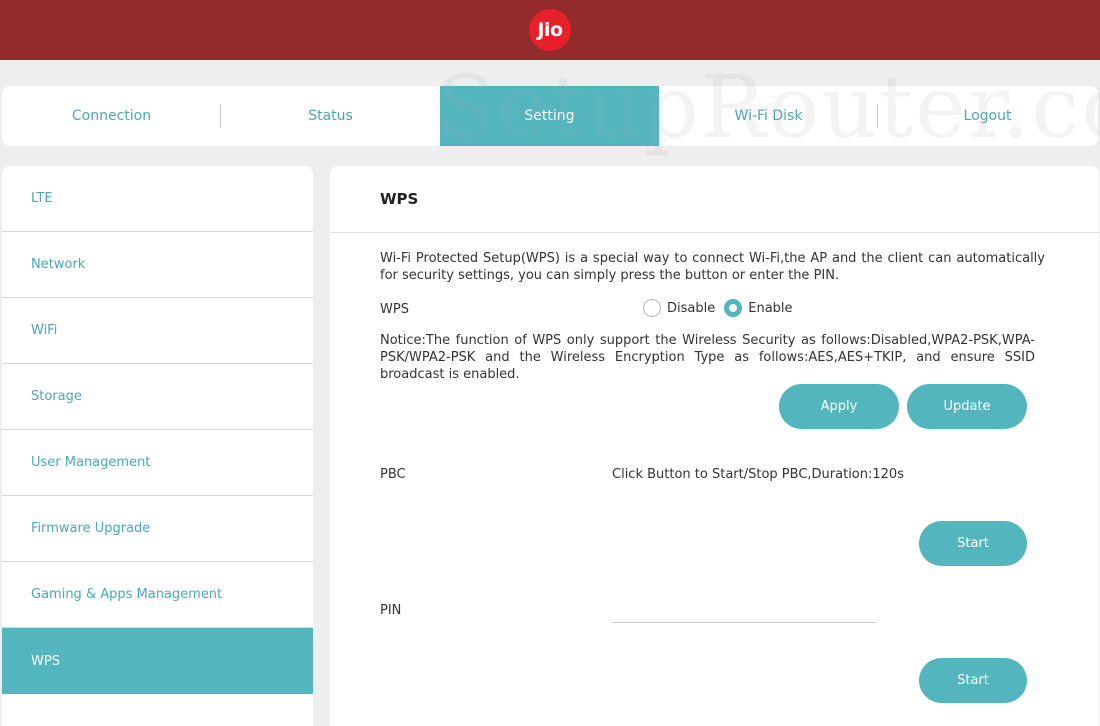  What do you see at coordinates (714, 232) in the screenshot?
I see `title-divider` at bounding box center [714, 232].